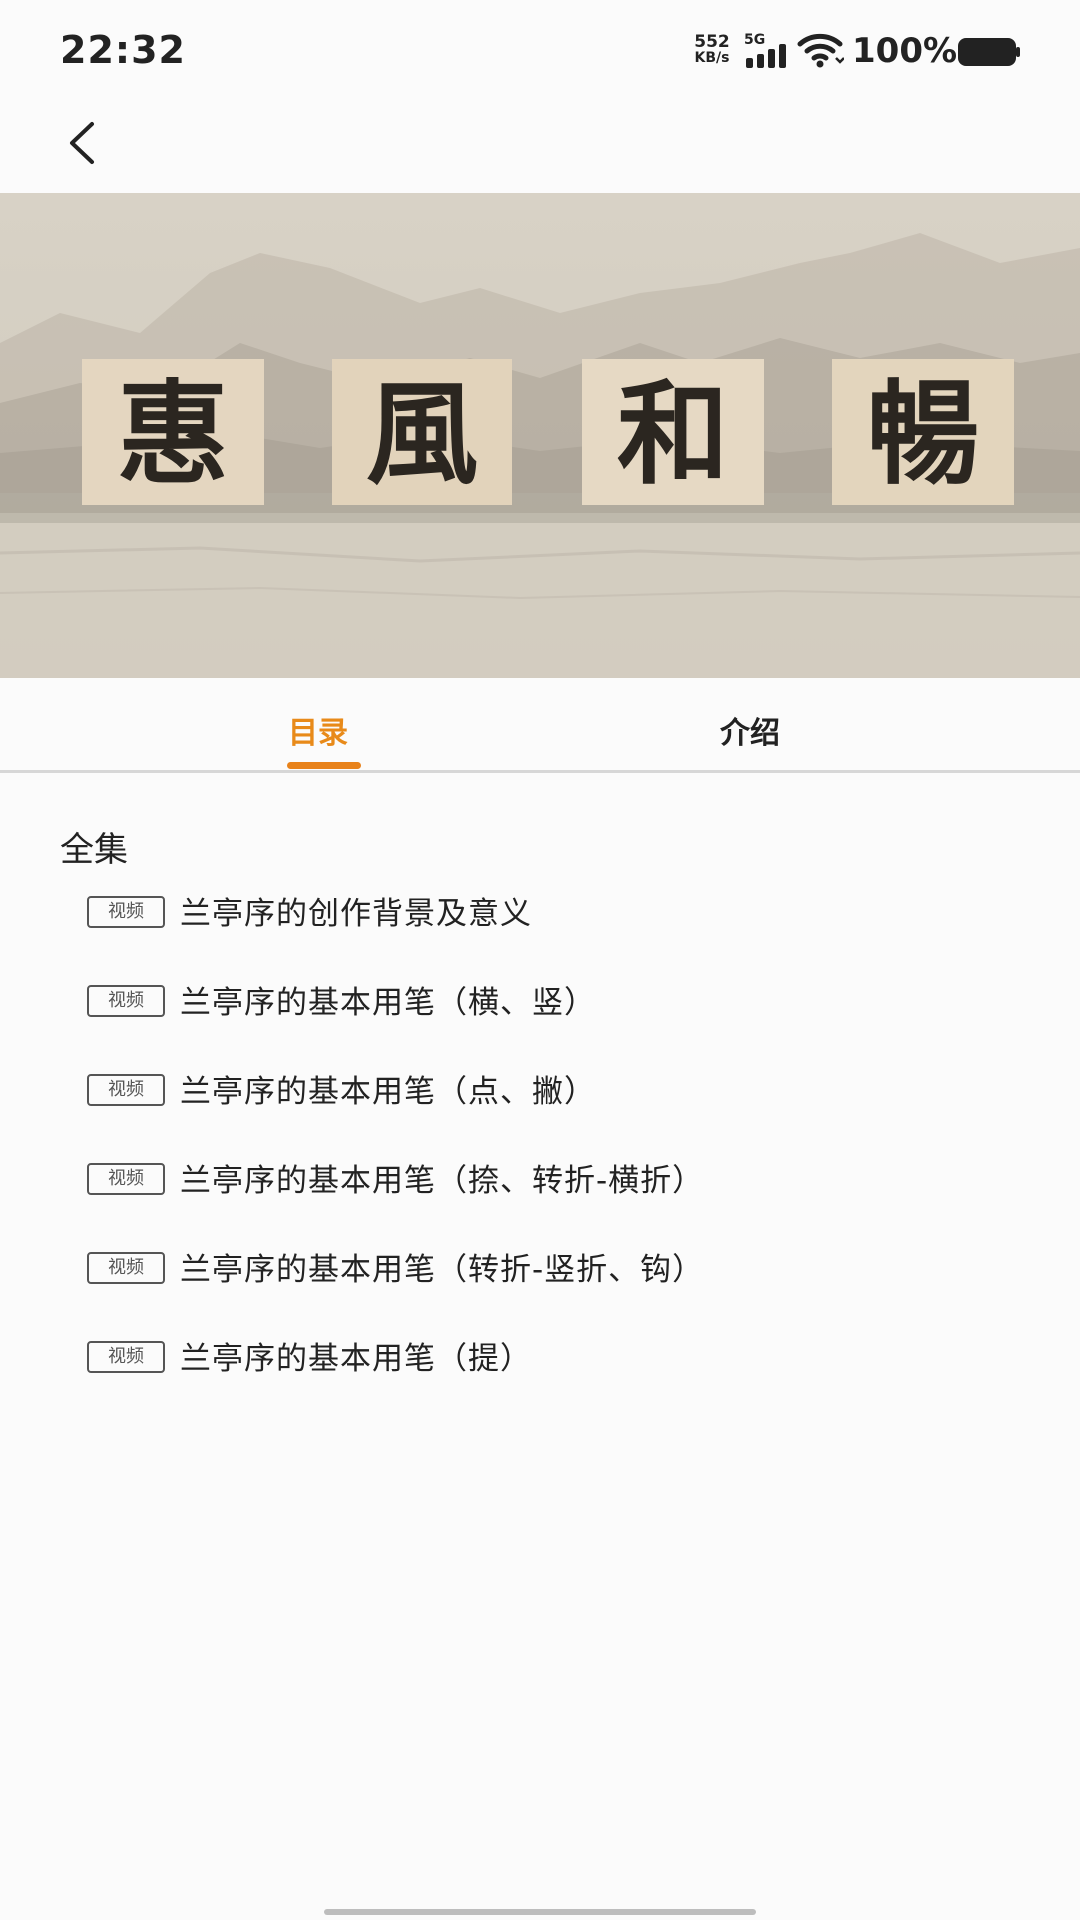  I want to click on svg-text: 暢, so click(923, 434).